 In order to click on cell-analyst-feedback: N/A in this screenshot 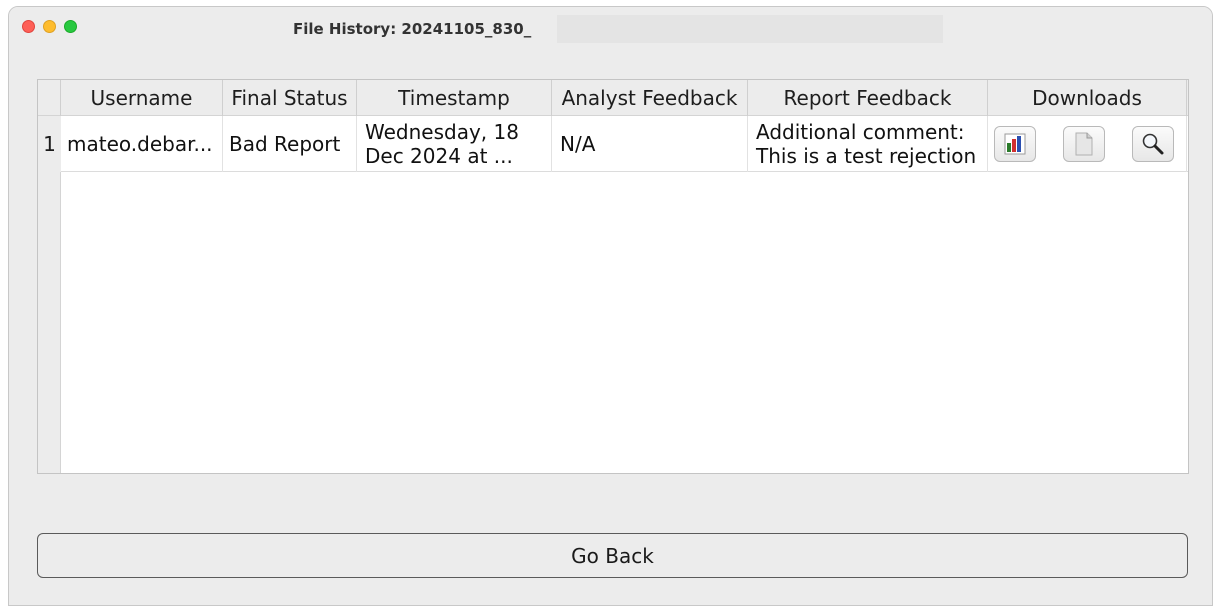, I will do `click(650, 144)`.